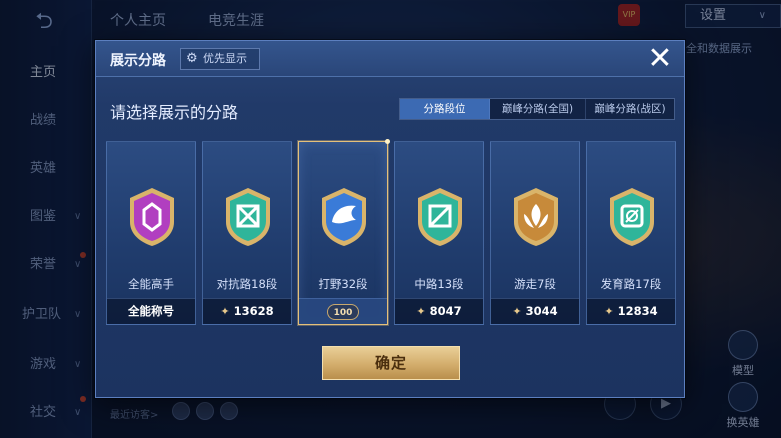 The width and height of the screenshot is (781, 438). I want to click on card-footer: ✦ 3044, so click(535, 311).